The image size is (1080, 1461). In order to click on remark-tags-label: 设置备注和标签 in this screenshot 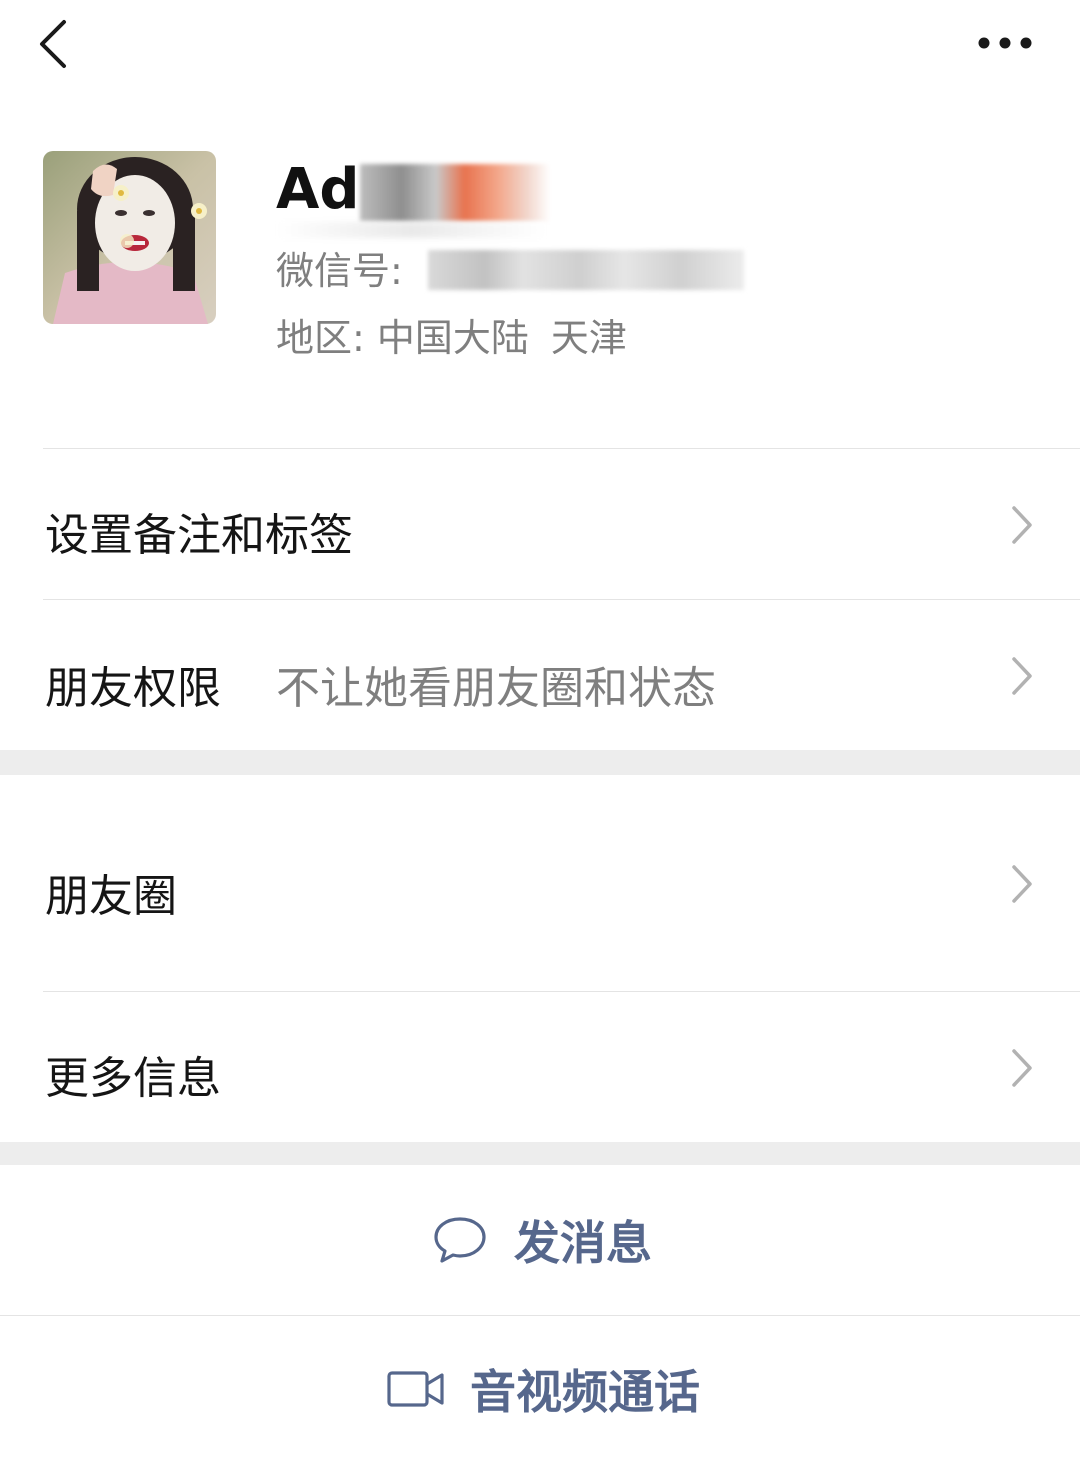, I will do `click(199, 535)`.